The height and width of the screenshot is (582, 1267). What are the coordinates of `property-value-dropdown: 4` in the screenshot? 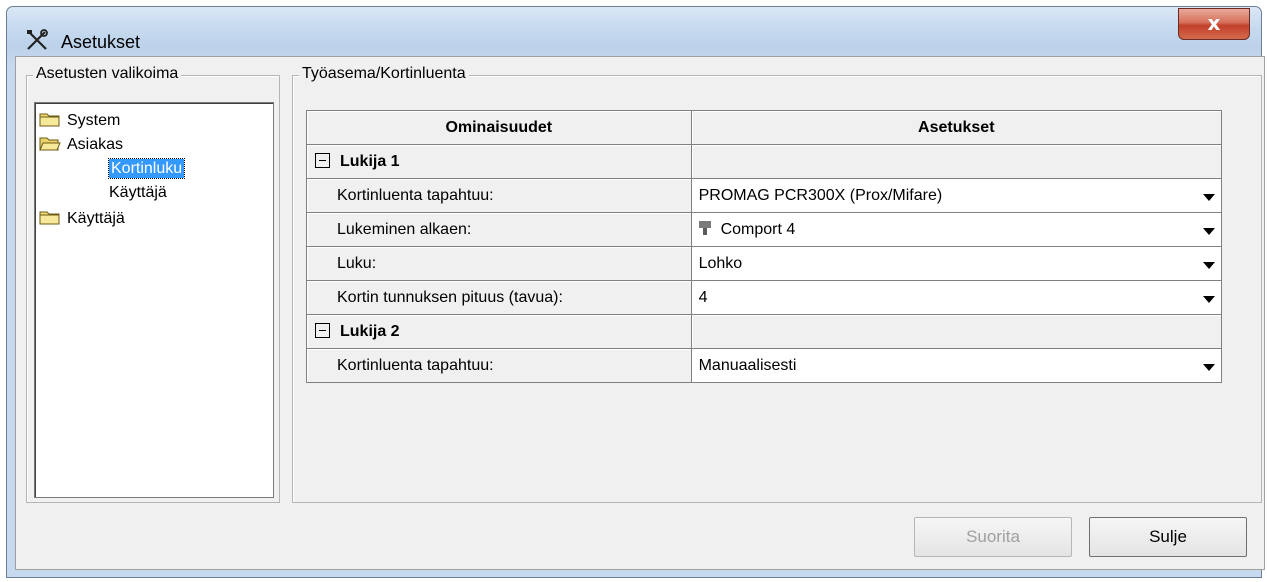 It's located at (956, 298).